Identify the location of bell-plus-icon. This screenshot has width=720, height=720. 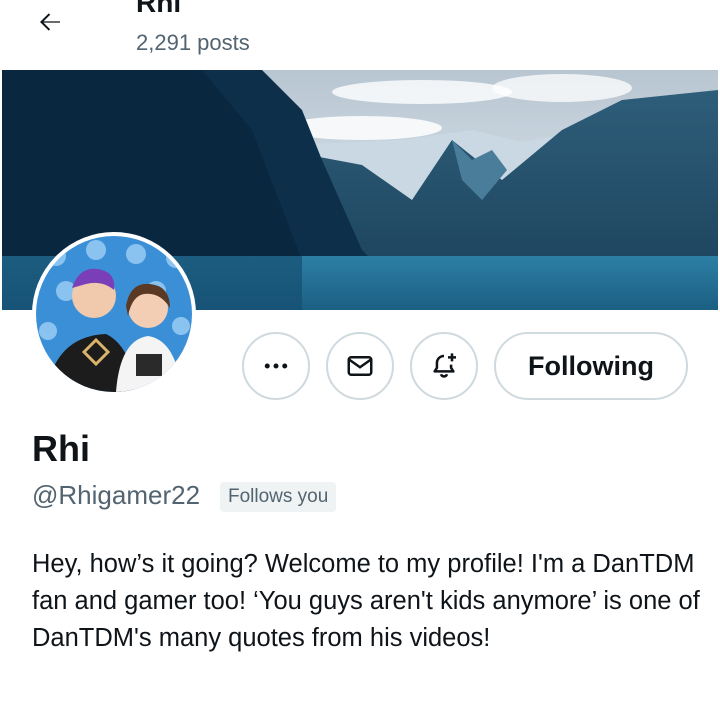
(444, 365).